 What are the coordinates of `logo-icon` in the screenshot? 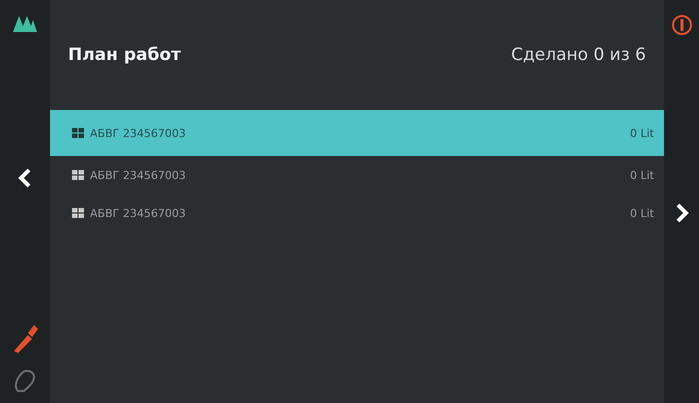 It's located at (25, 23).